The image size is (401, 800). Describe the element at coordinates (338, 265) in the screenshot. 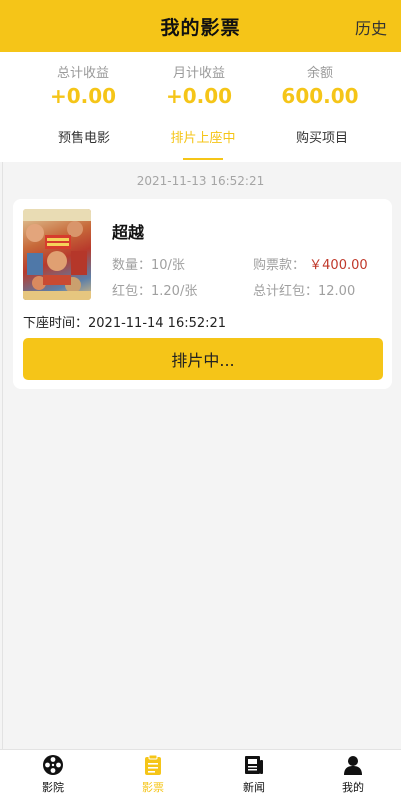

I see `payment-amount: ￥400.00` at that location.